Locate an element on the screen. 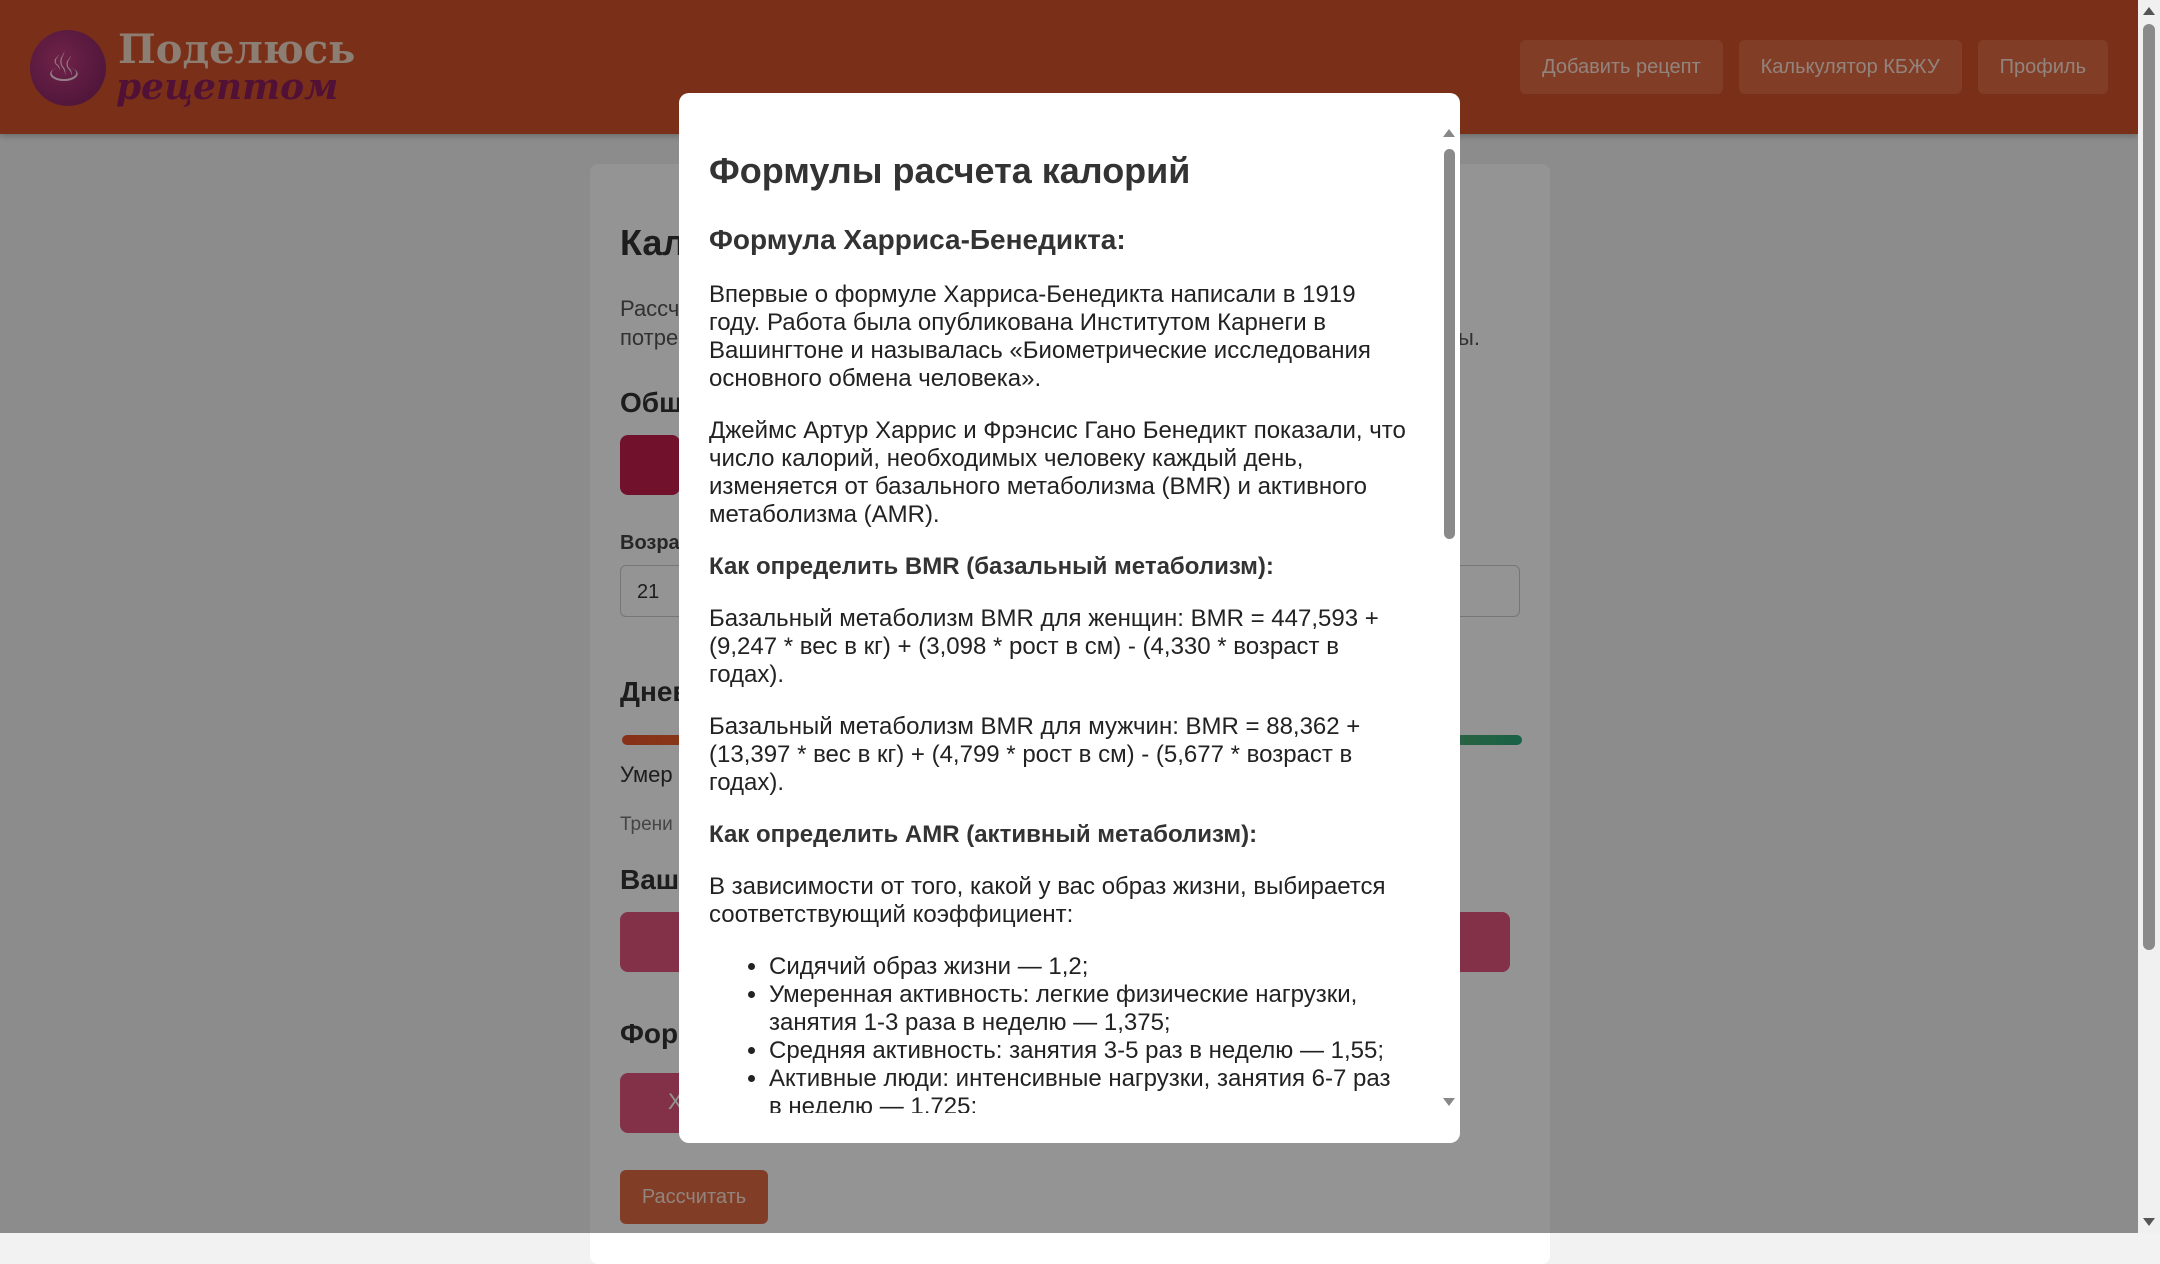 The image size is (2160, 1264). scroll-down-arrow-icon is located at coordinates (1449, 1102).